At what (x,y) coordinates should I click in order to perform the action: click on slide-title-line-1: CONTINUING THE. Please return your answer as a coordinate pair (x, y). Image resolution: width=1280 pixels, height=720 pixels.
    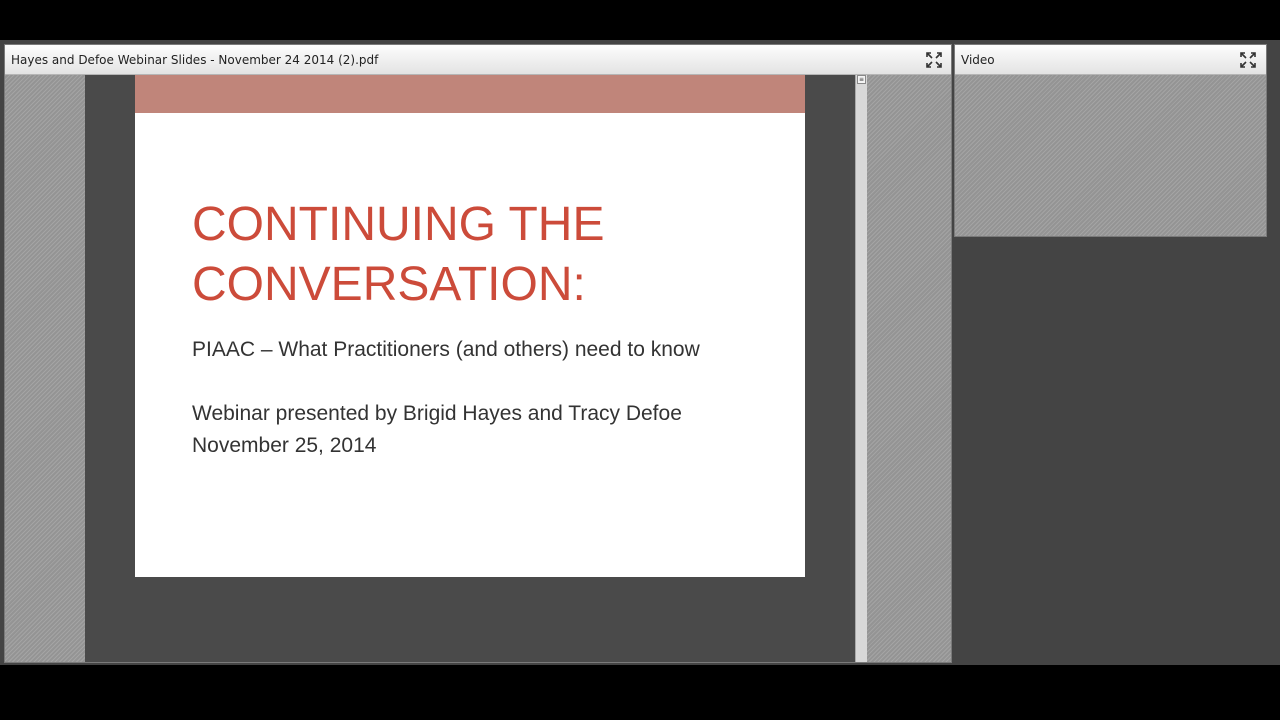
    Looking at the image, I should click on (398, 224).